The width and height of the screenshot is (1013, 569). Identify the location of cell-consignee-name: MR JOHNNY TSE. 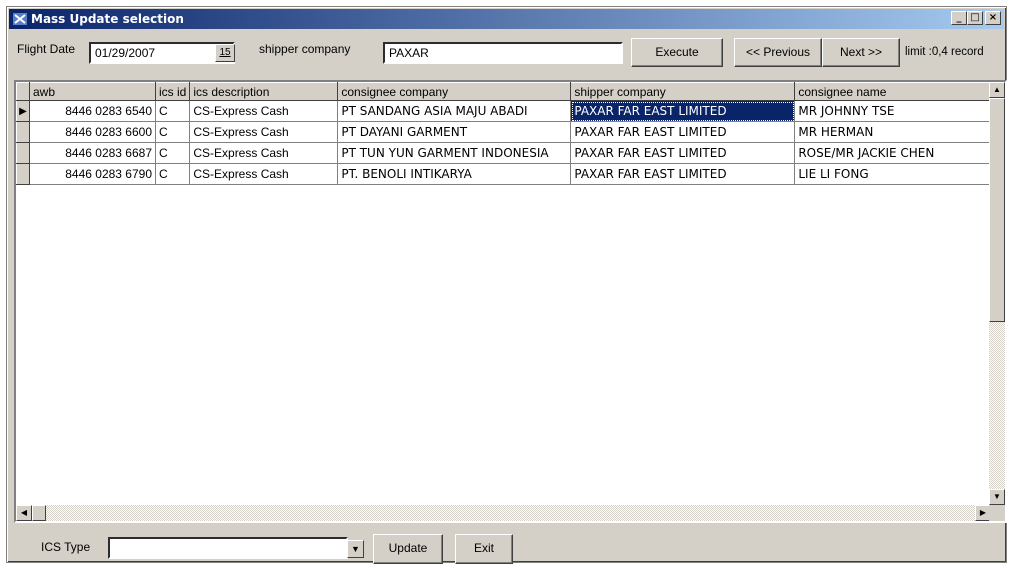
(896, 111).